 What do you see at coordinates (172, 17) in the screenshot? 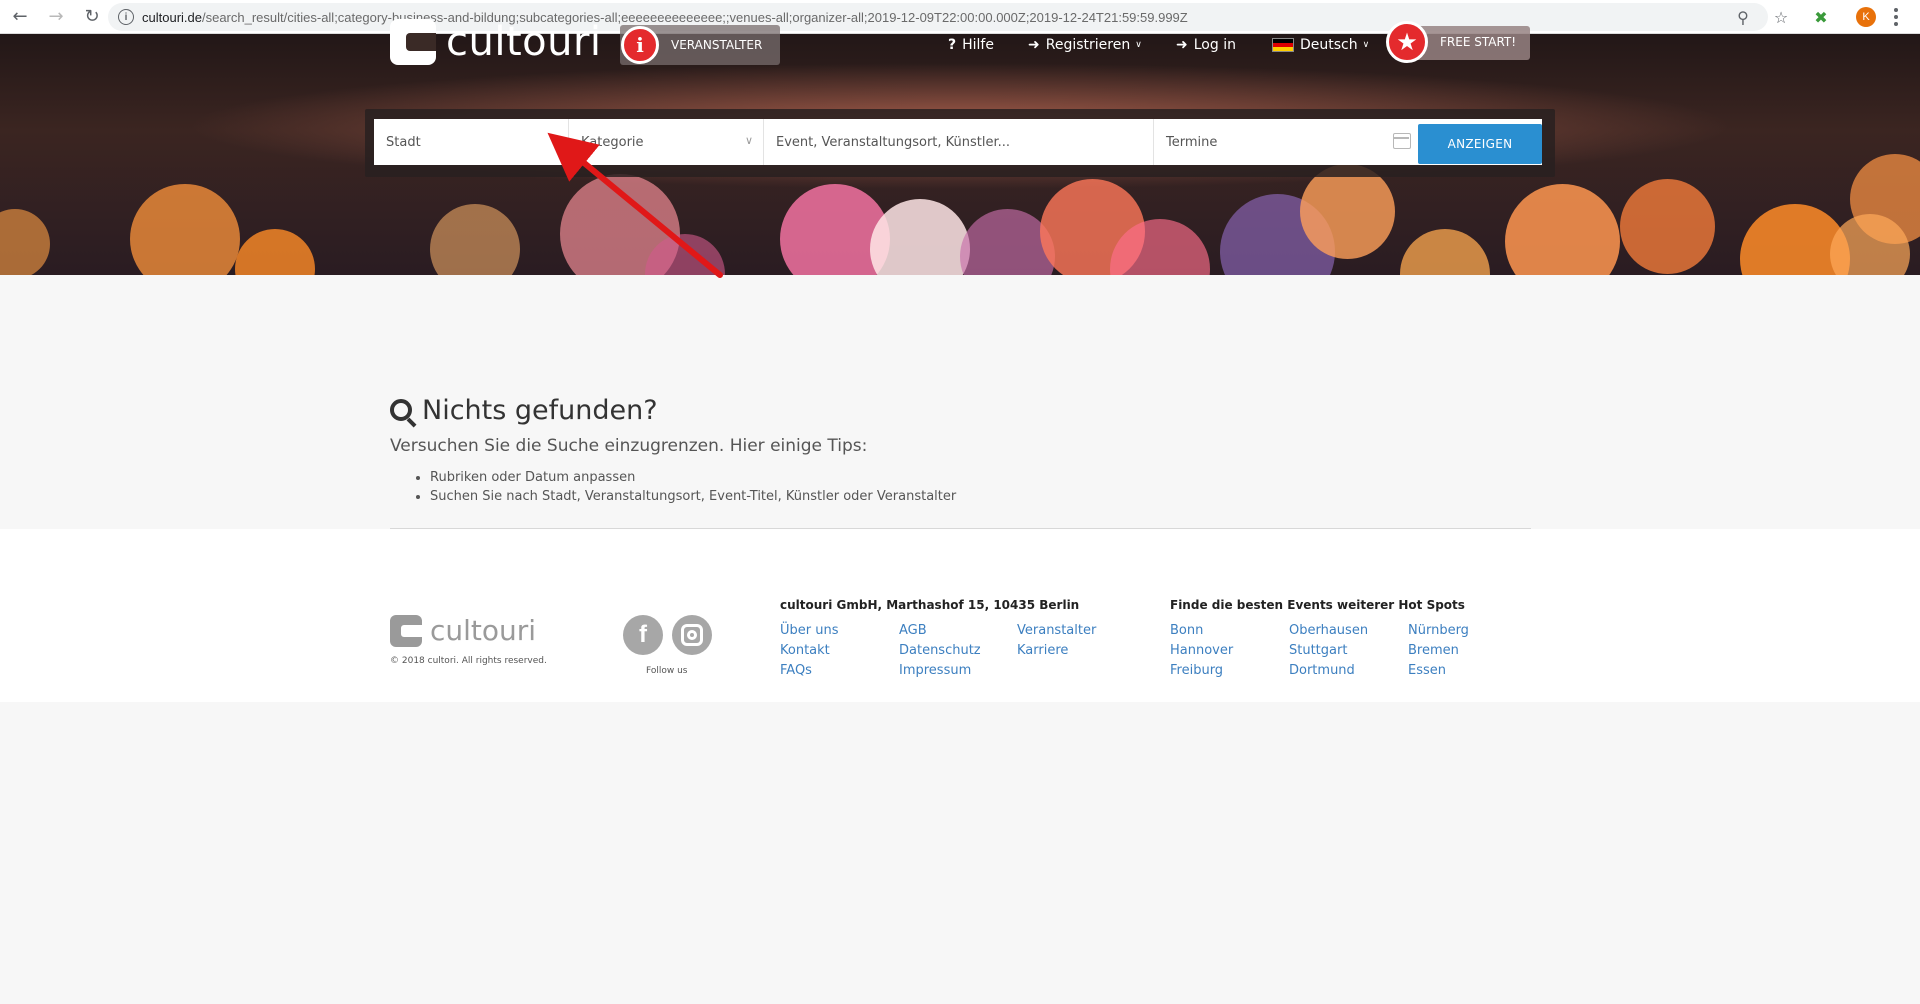
I see `url-domain: cultouri.de` at bounding box center [172, 17].